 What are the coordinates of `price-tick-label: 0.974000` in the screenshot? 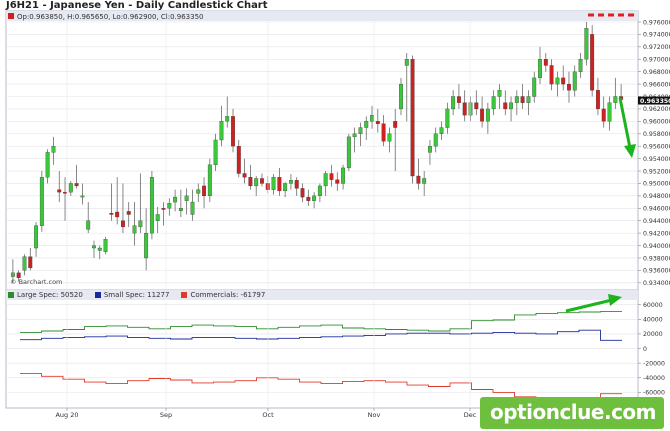 It's located at (656, 35).